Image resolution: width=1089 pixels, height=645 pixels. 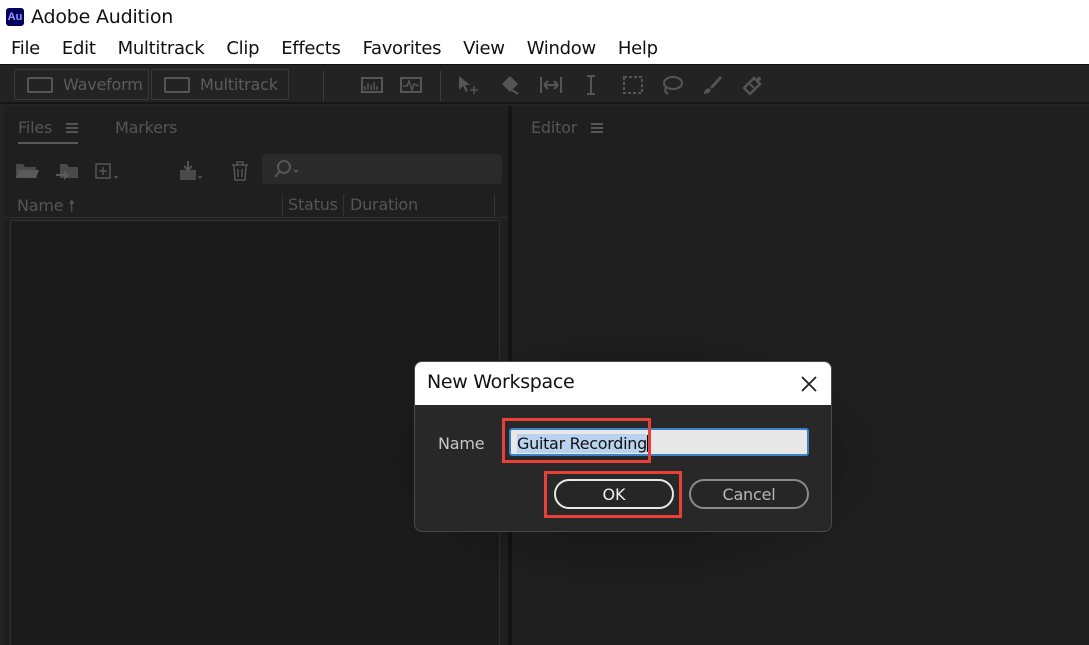 I want to click on audition-logo-icon: Au, so click(x=15, y=16).